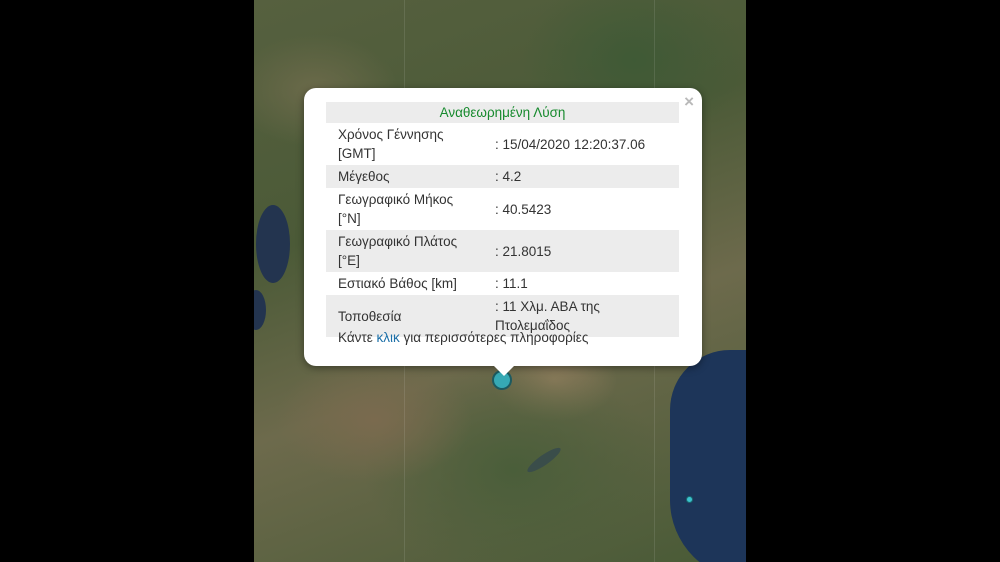 The height and width of the screenshot is (562, 1000). What do you see at coordinates (523, 209) in the screenshot?
I see `latitude-value: : 40.5423` at bounding box center [523, 209].